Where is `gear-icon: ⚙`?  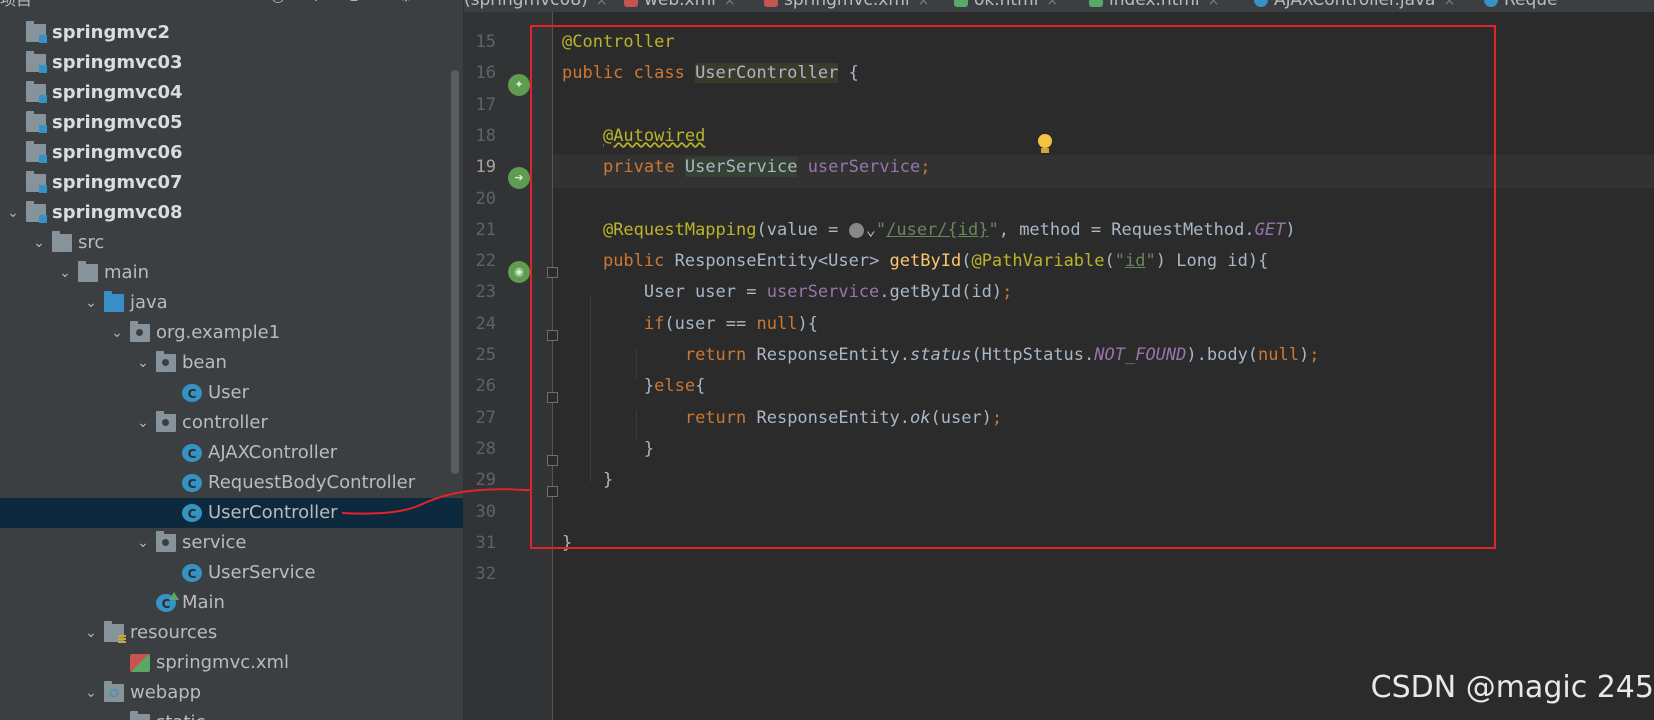
gear-icon: ⚙ is located at coordinates (406, 3).